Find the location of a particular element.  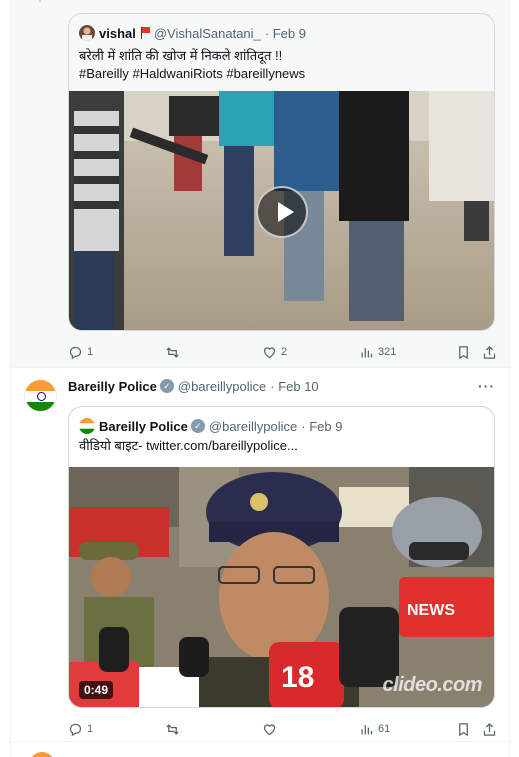

like-button is located at coordinates (271, 729).